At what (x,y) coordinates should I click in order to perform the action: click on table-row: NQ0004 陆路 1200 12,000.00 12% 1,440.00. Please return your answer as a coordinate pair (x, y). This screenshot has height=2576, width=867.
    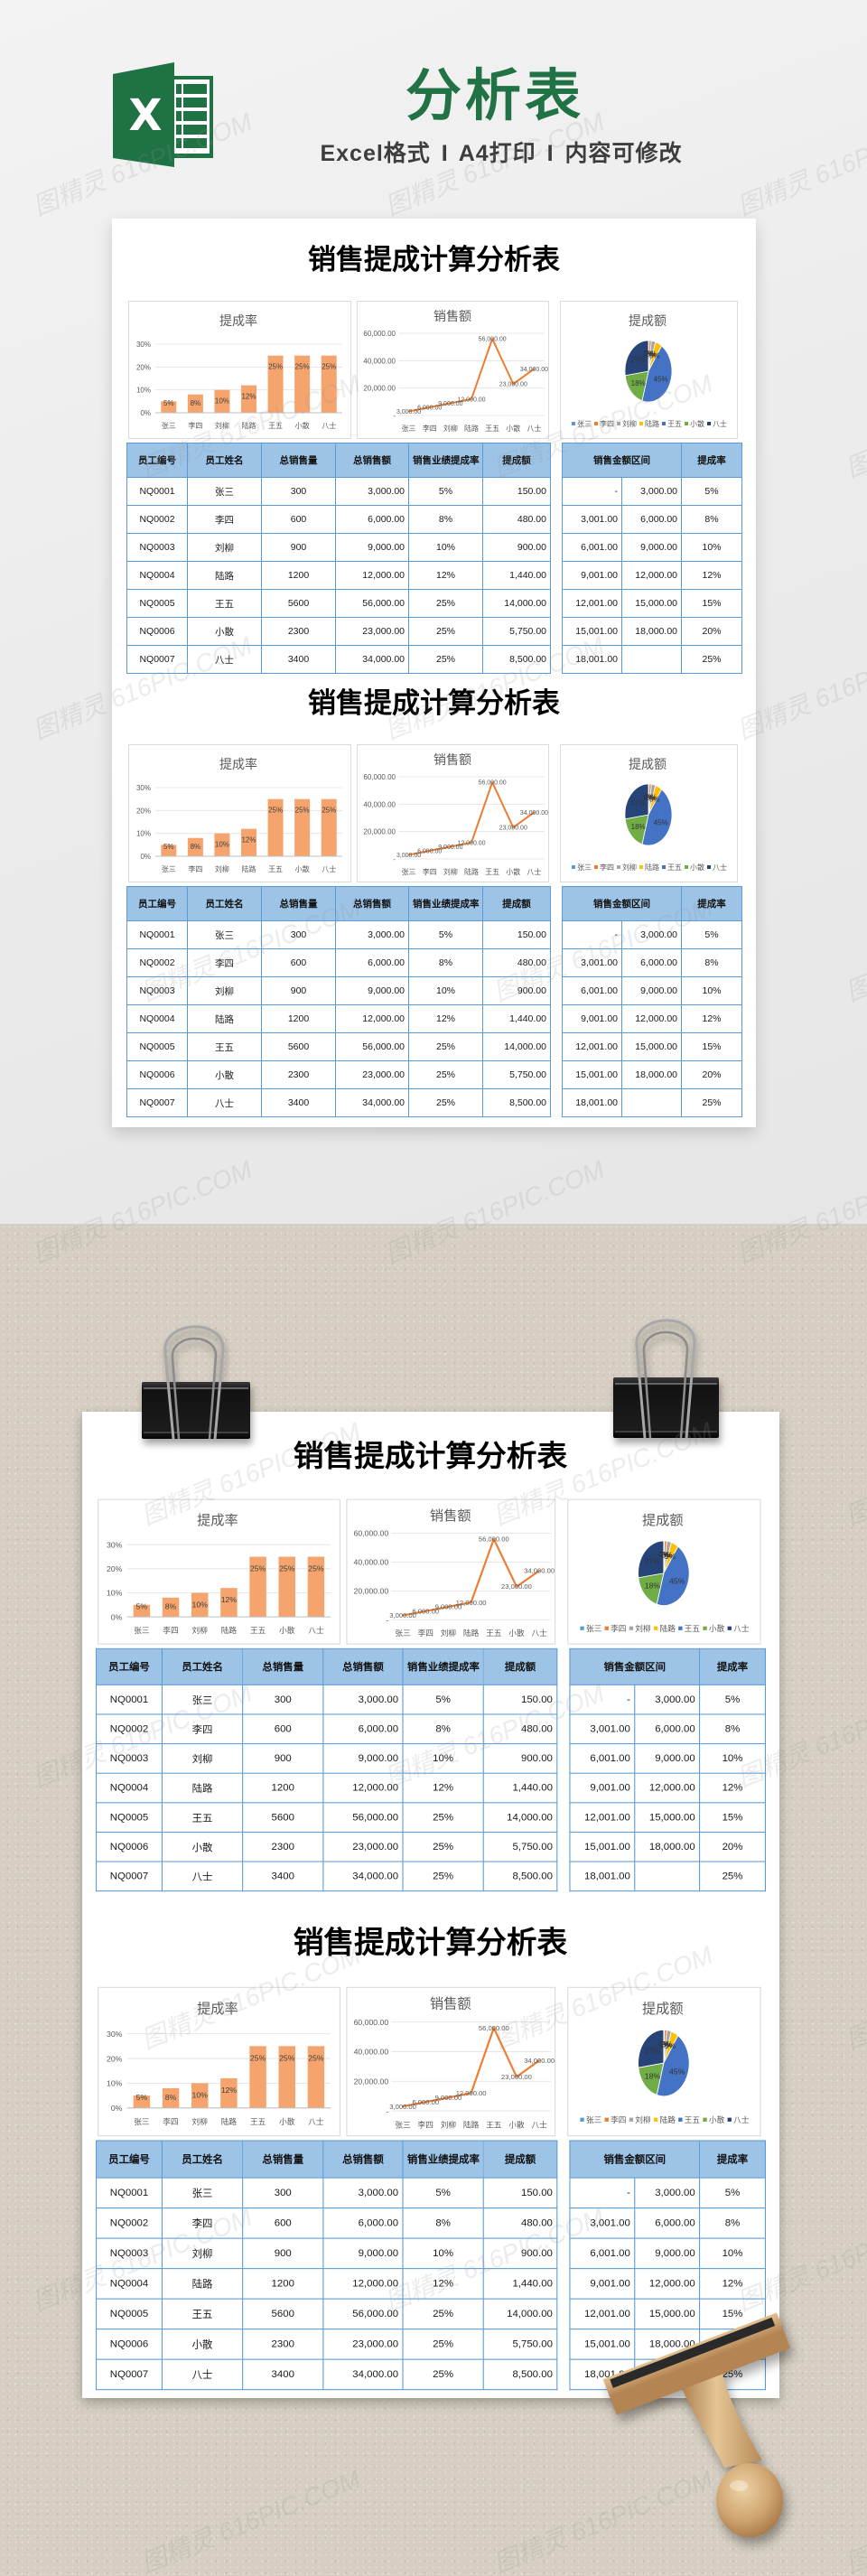
    Looking at the image, I should click on (326, 2284).